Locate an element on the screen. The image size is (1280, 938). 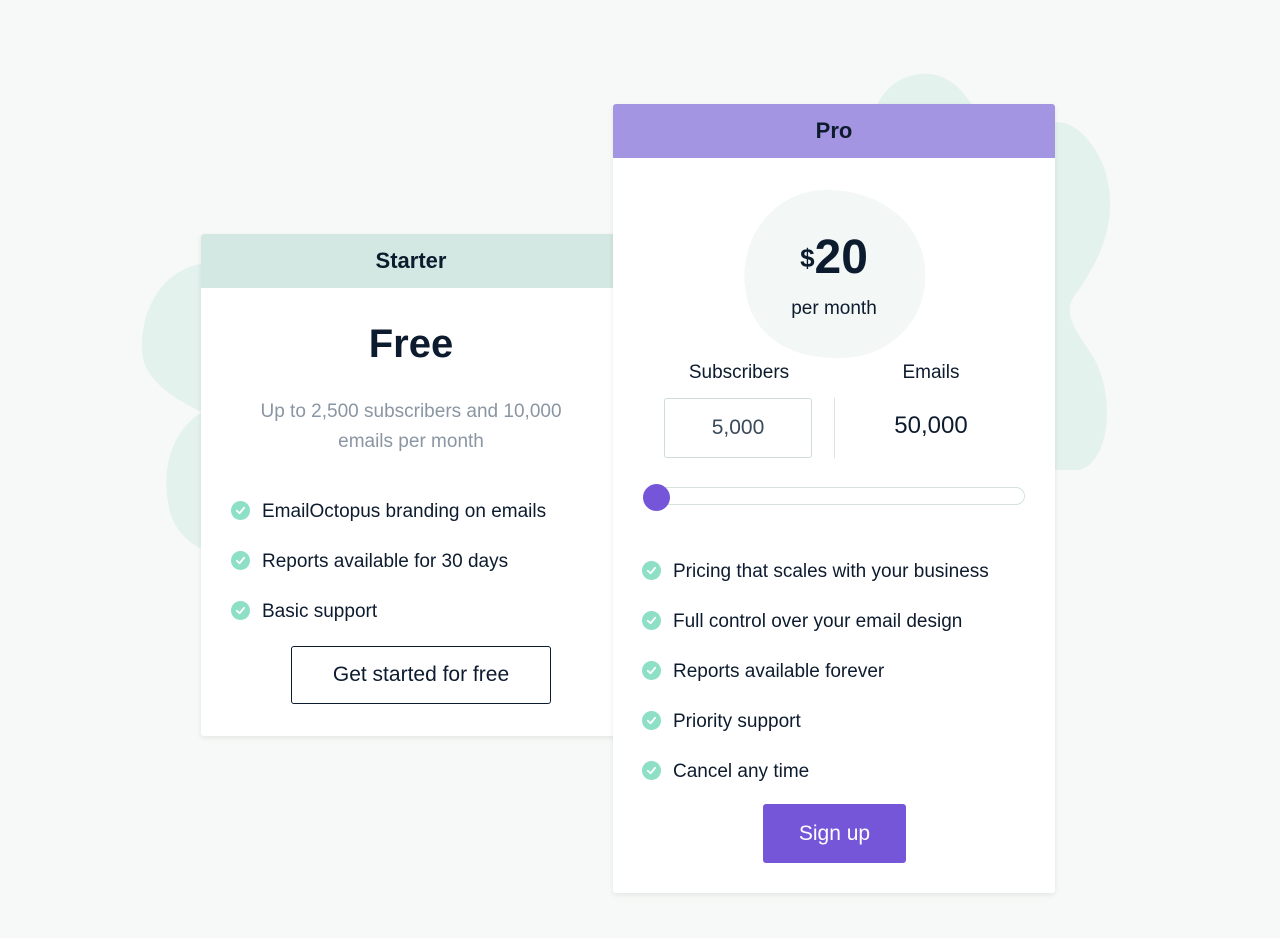
feature-label: Reports available for 30 days is located at coordinates (385, 561).